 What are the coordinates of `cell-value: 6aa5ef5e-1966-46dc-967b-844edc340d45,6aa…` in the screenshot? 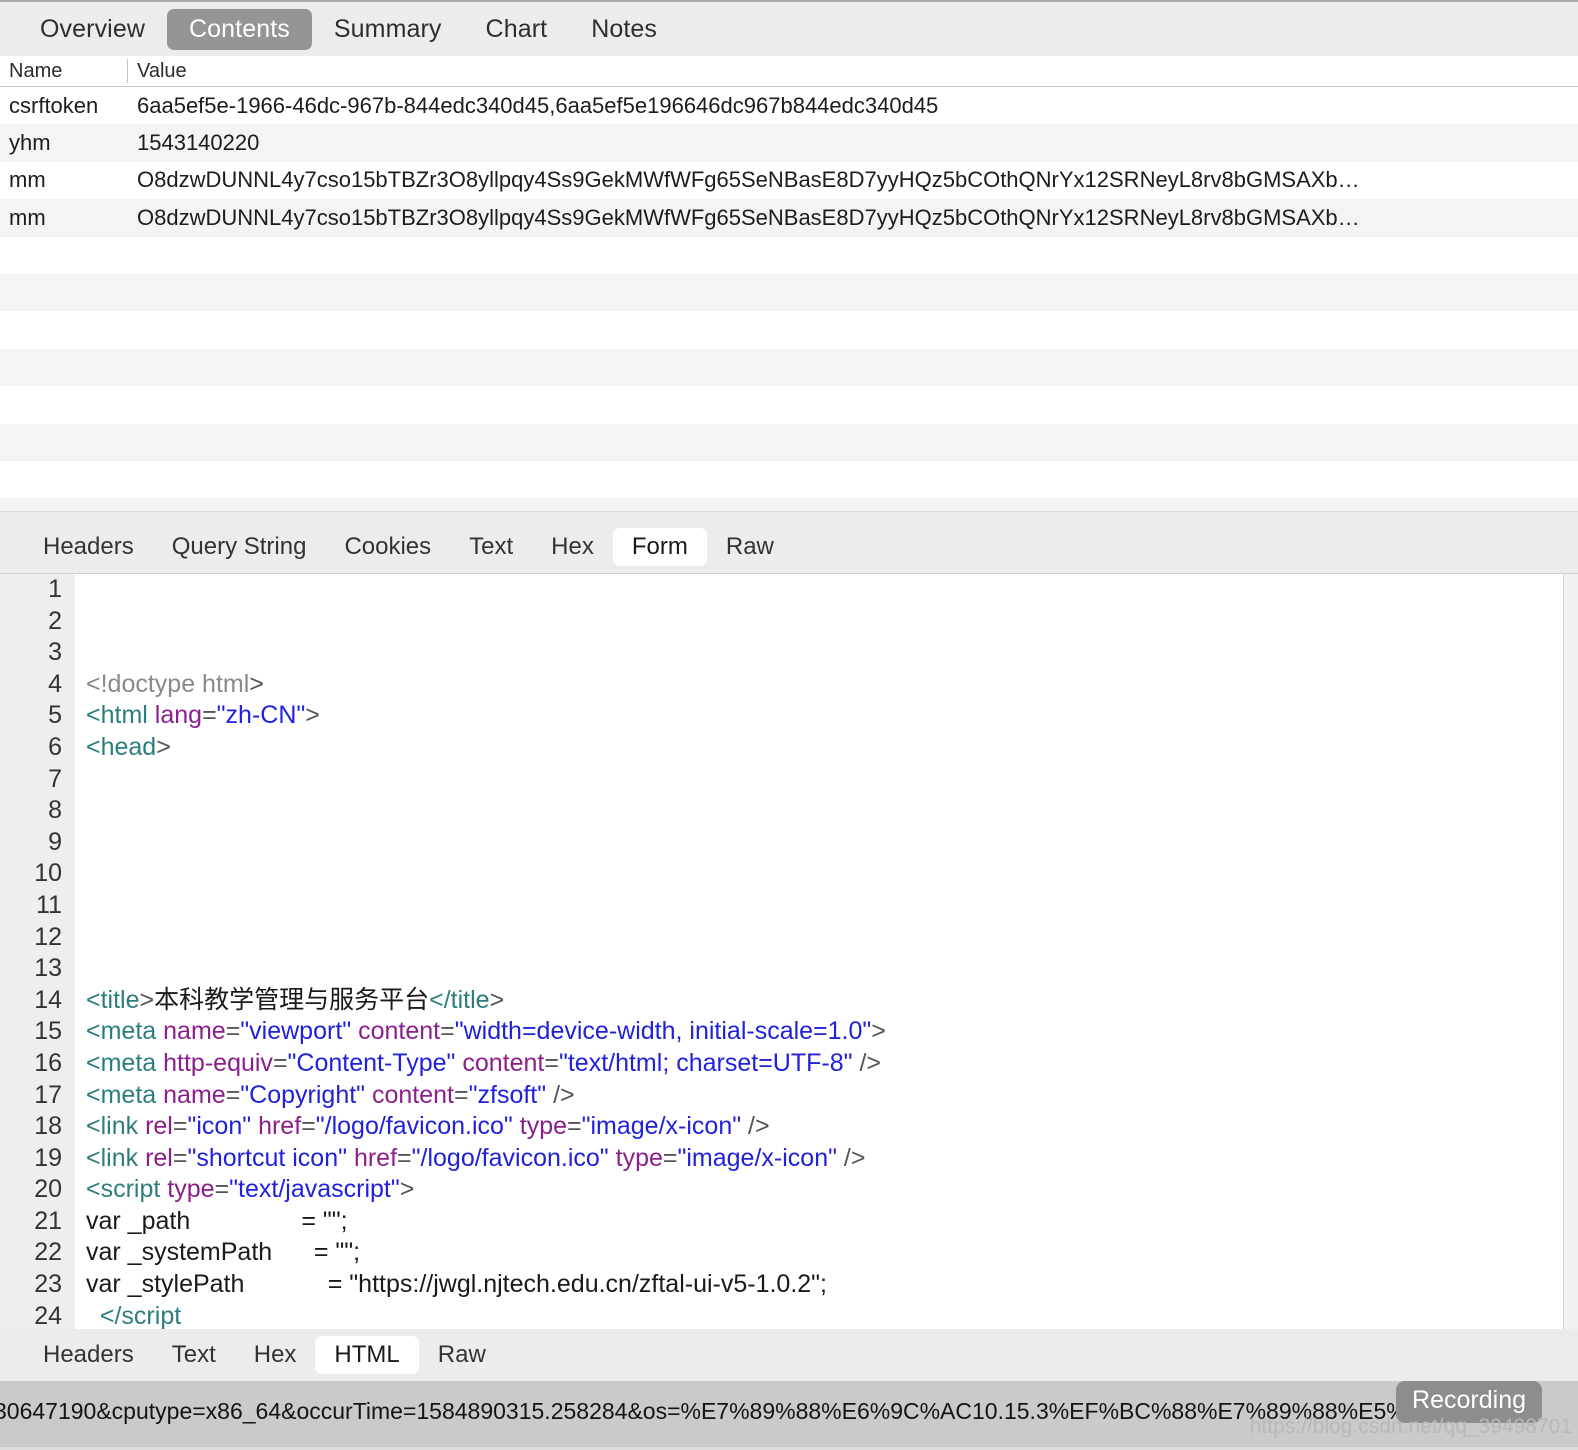 It's located at (538, 105).